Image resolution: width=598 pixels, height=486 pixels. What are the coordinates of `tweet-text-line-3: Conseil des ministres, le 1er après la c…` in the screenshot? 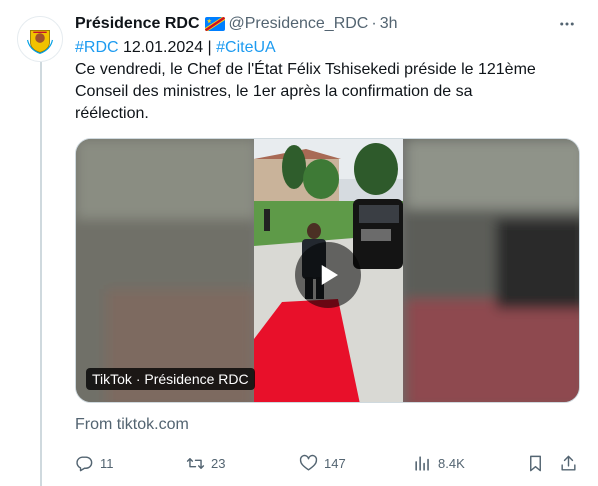 It's located at (274, 91).